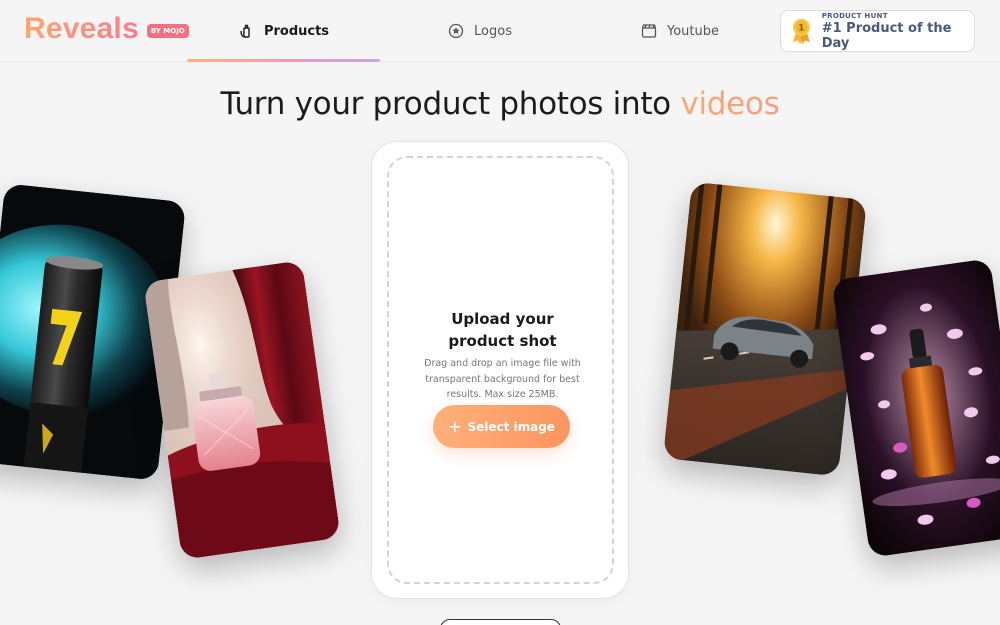 This screenshot has height=625, width=1000. Describe the element at coordinates (246, 31) in the screenshot. I see `bottle-hand-icon` at that location.